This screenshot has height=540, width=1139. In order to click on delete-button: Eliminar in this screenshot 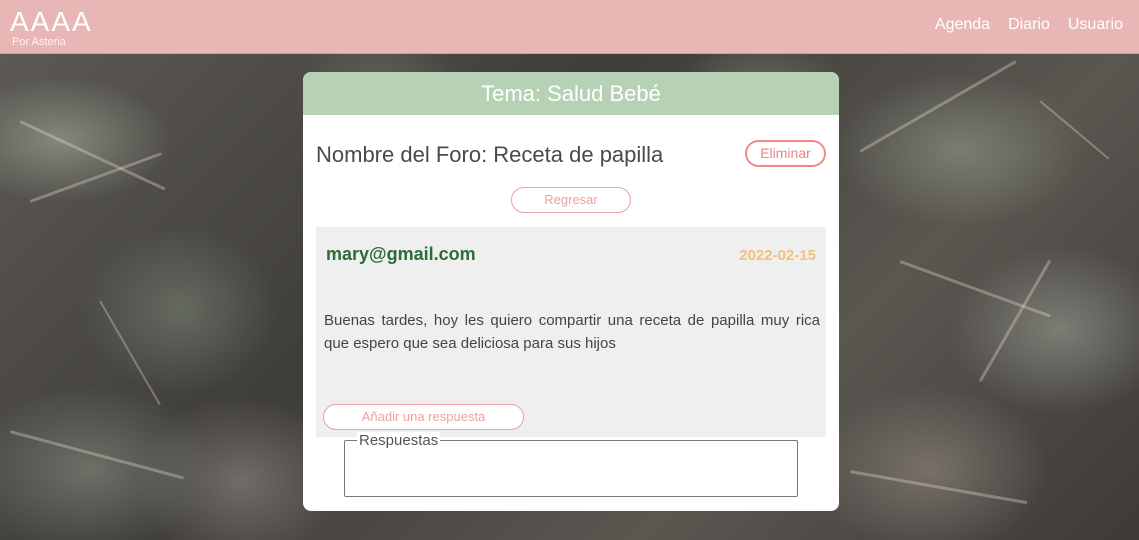, I will do `click(785, 153)`.